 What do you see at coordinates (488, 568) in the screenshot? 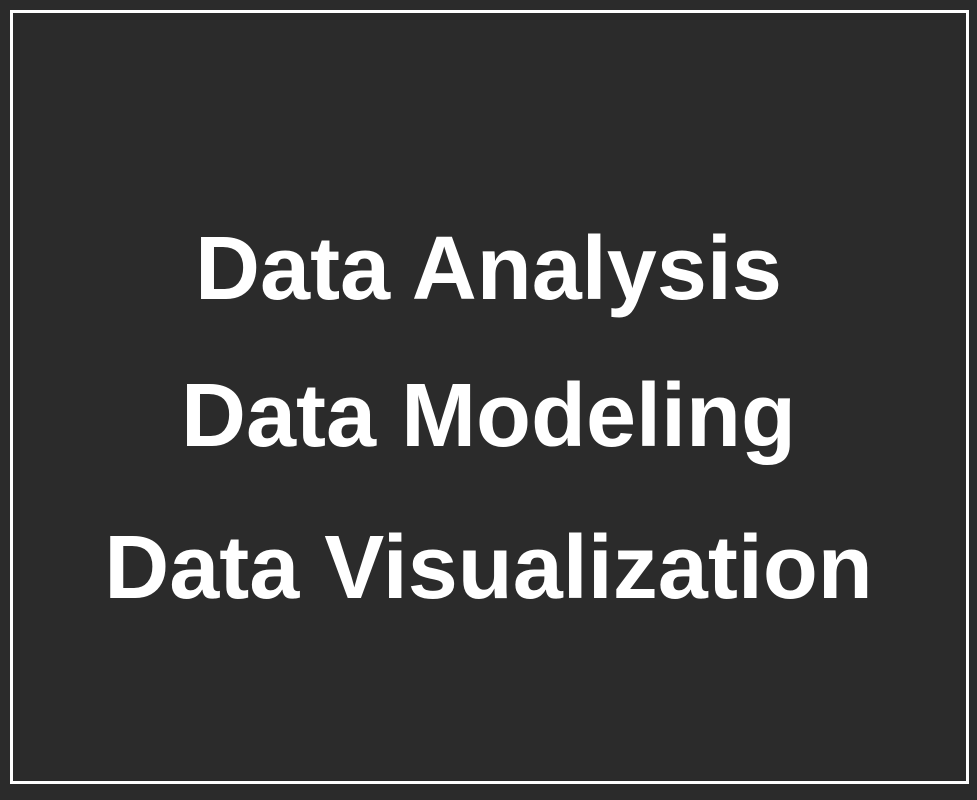
I see `text-line-data-visualization: Data Visualization` at bounding box center [488, 568].